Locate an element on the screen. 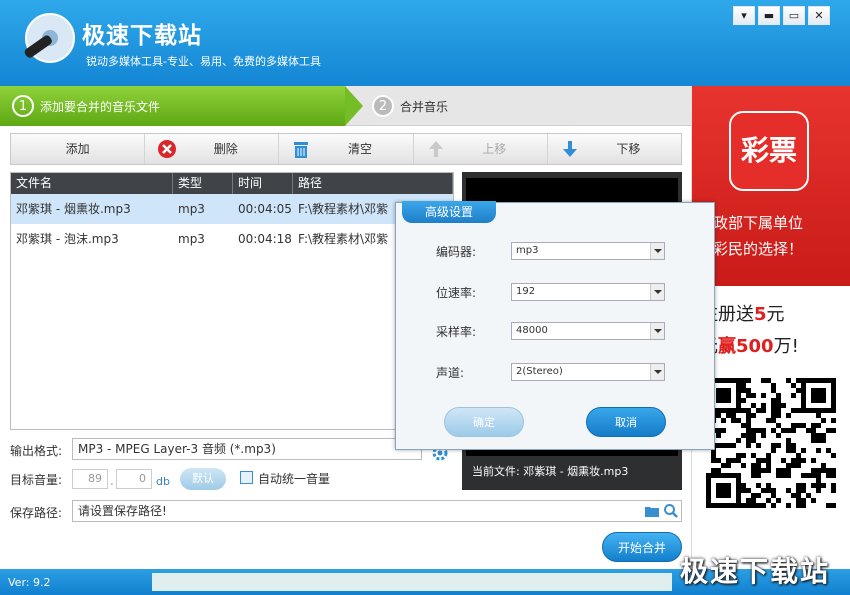 This screenshot has width=850, height=595. add-label: 添加 is located at coordinates (77, 149).